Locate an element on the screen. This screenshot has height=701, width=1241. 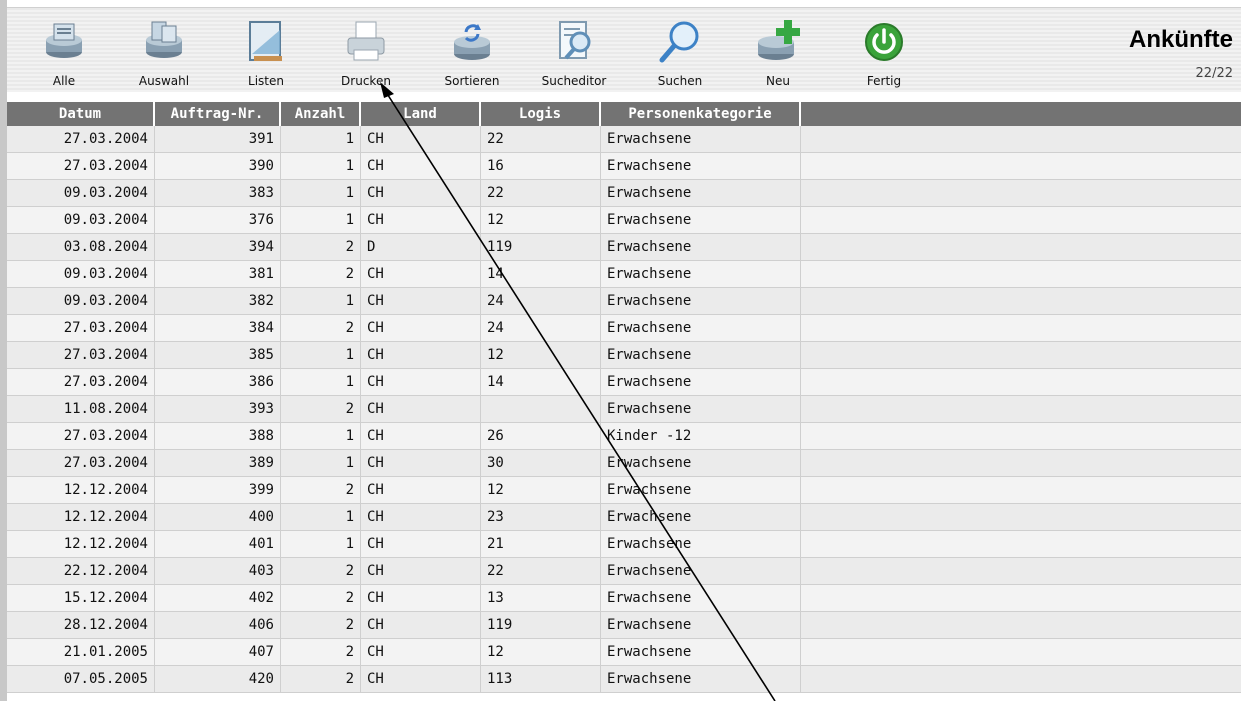
land-cell: D is located at coordinates (421, 247).